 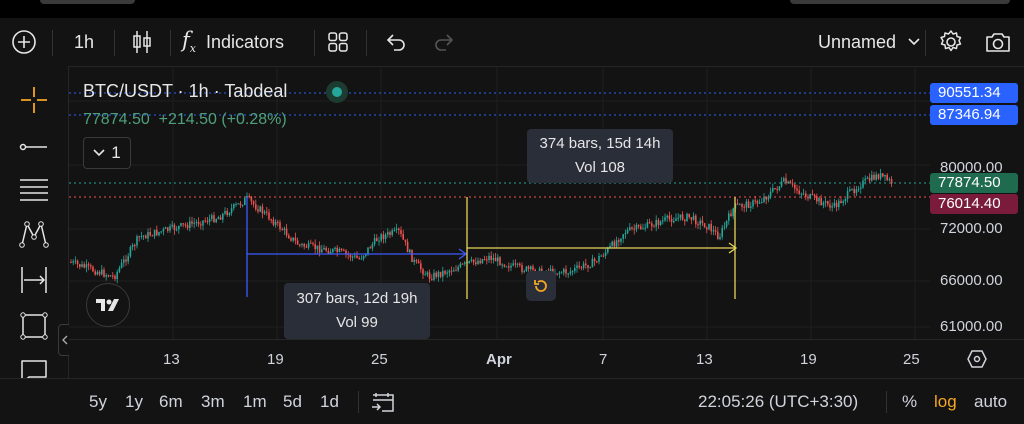 I want to click on range-5y-button: 5y, so click(x=98, y=401).